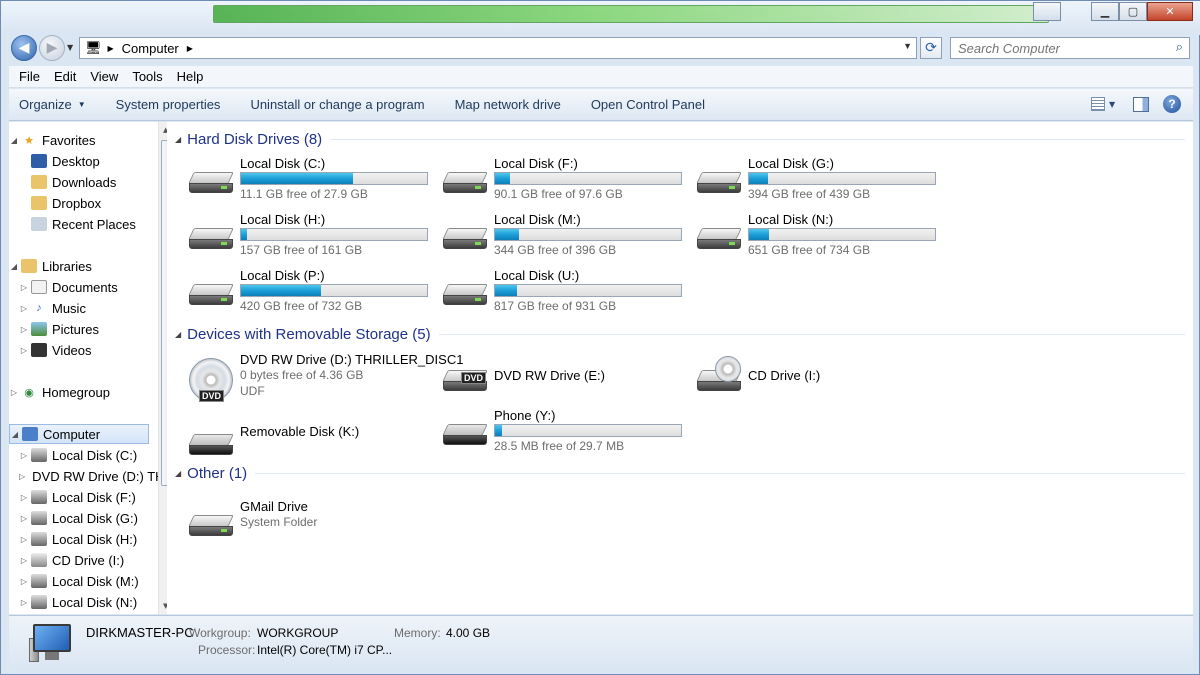  I want to click on drive-name: Local Disk (H:), so click(283, 219).